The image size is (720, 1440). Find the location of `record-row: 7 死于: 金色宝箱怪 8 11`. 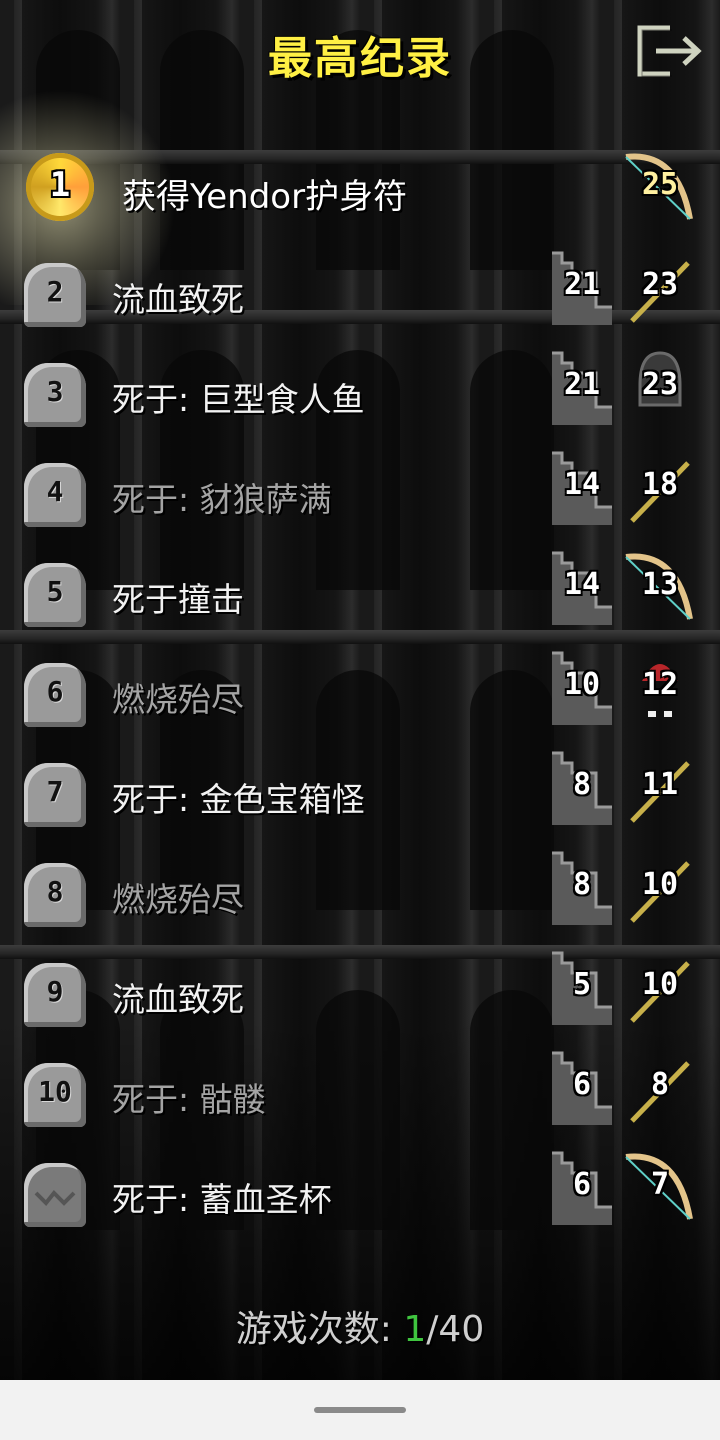

record-row: 7 死于: 金色宝箱怪 8 11 is located at coordinates (360, 795).